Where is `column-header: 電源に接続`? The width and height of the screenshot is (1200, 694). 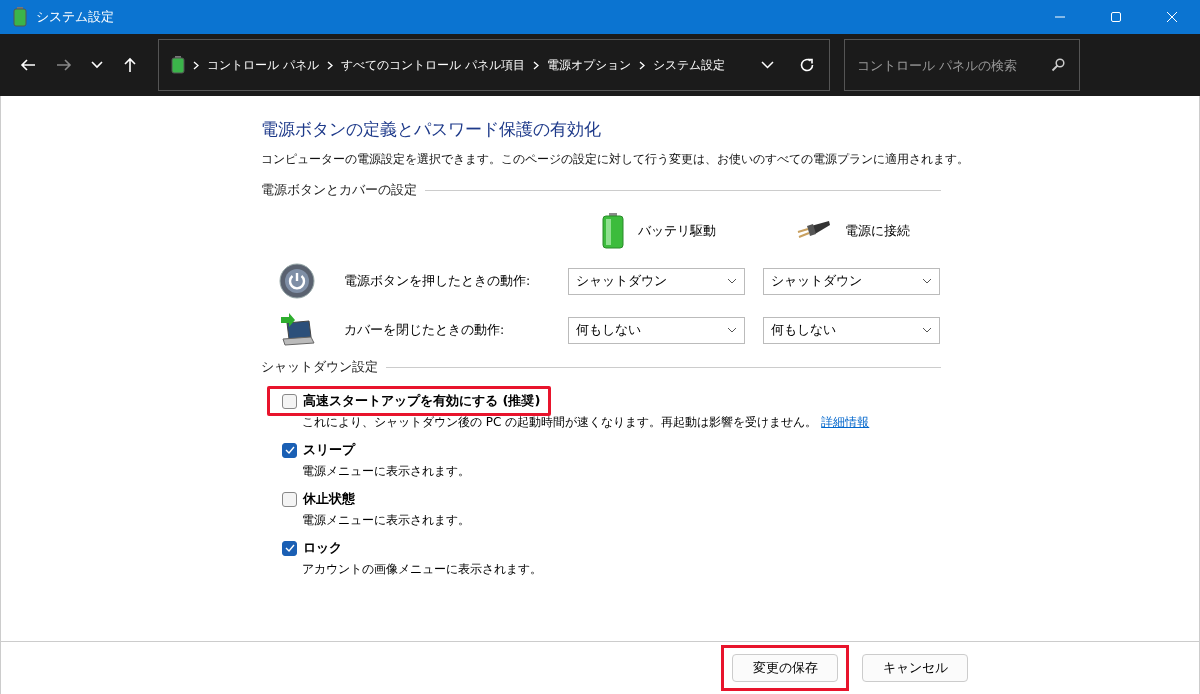 column-header: 電源に接続 is located at coordinates (877, 231).